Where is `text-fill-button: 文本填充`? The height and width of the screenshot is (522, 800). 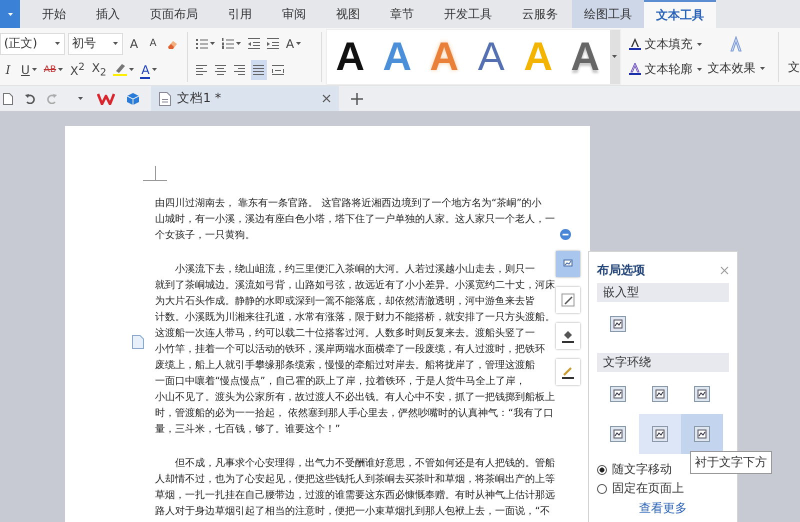 text-fill-button: 文本填充 is located at coordinates (665, 44).